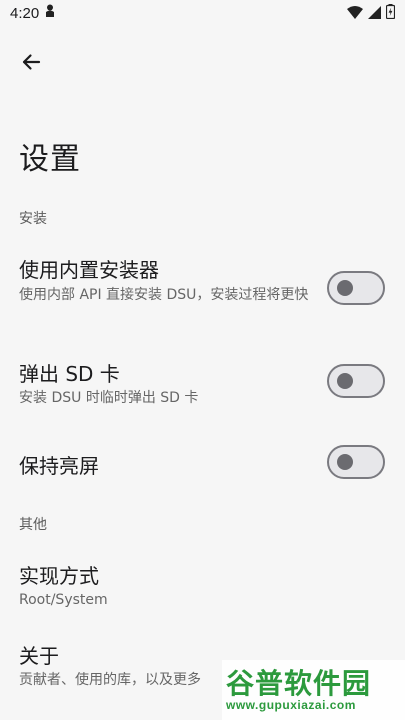 This screenshot has height=720, width=405. Describe the element at coordinates (202, 382) in the screenshot. I see `pref-eject-sd: 弹出 SD 卡 安装 DSU 时临时弹出 SD 卡` at that location.